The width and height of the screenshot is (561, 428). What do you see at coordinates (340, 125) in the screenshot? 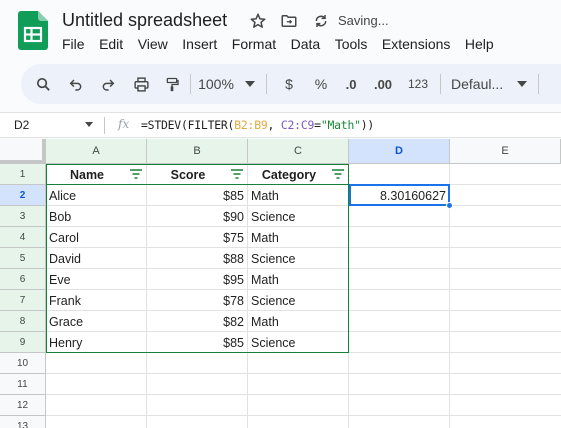
I see `formula-string: "Math"` at bounding box center [340, 125].